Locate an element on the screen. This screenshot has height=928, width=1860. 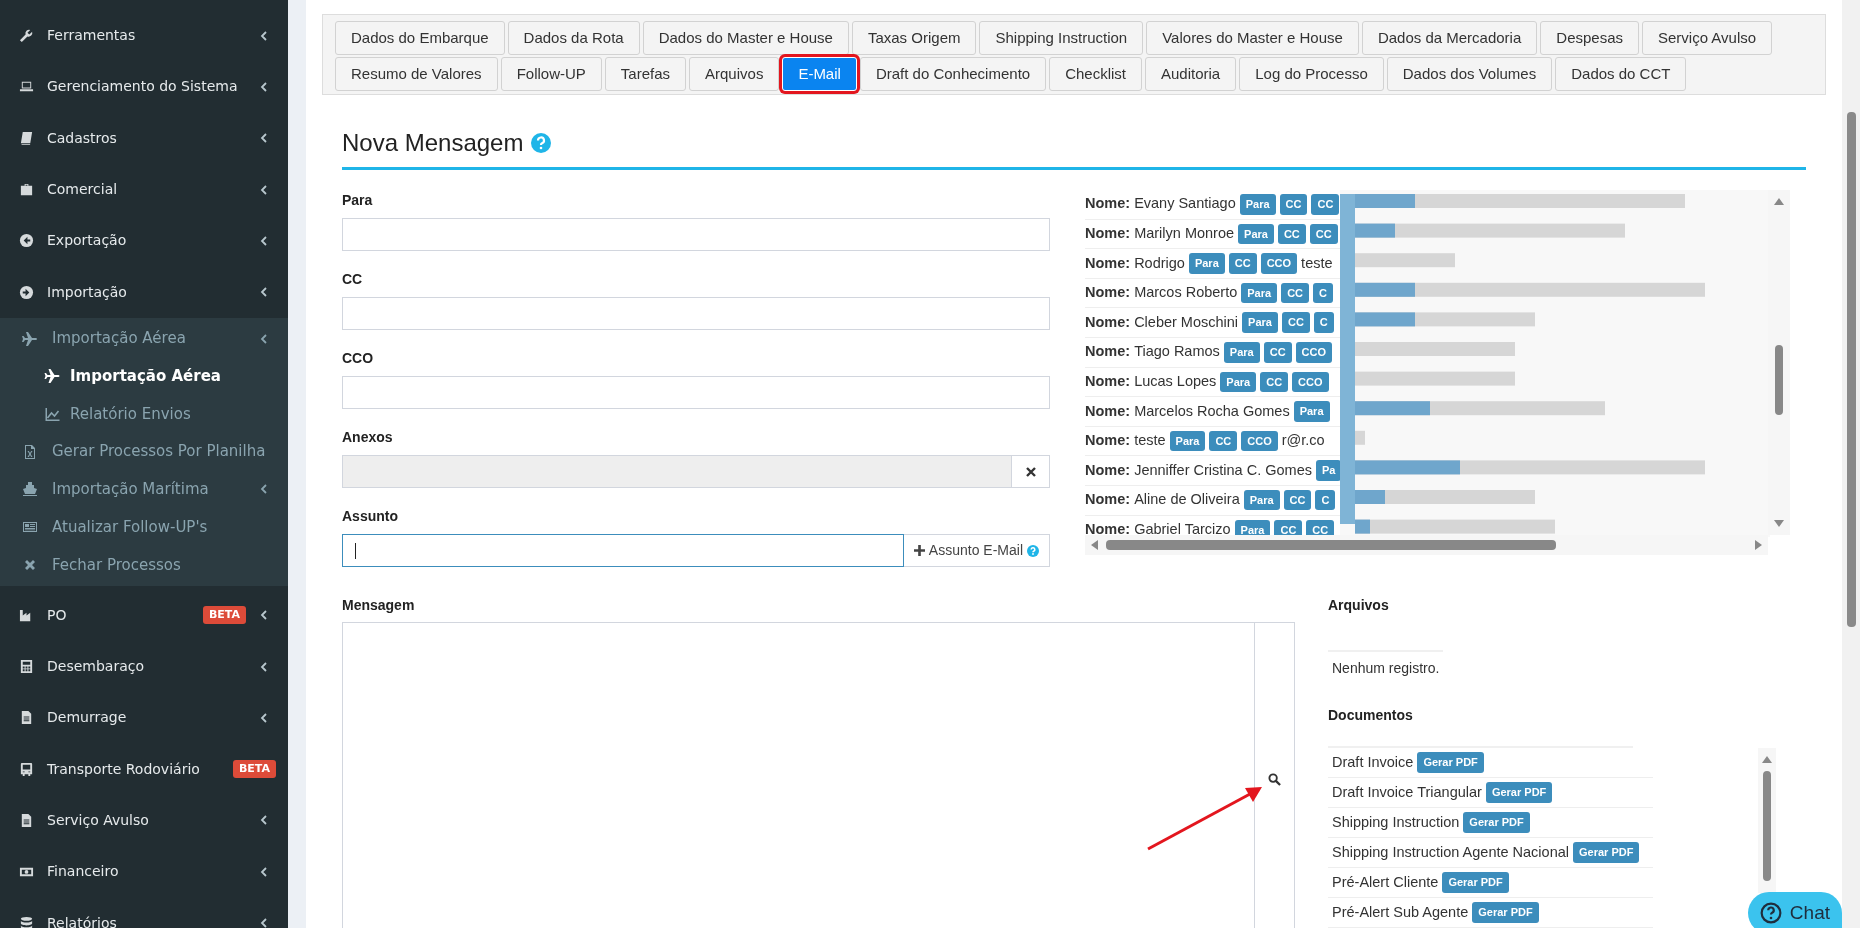
sidebar-item: Cadastros is located at coordinates (144, 138).